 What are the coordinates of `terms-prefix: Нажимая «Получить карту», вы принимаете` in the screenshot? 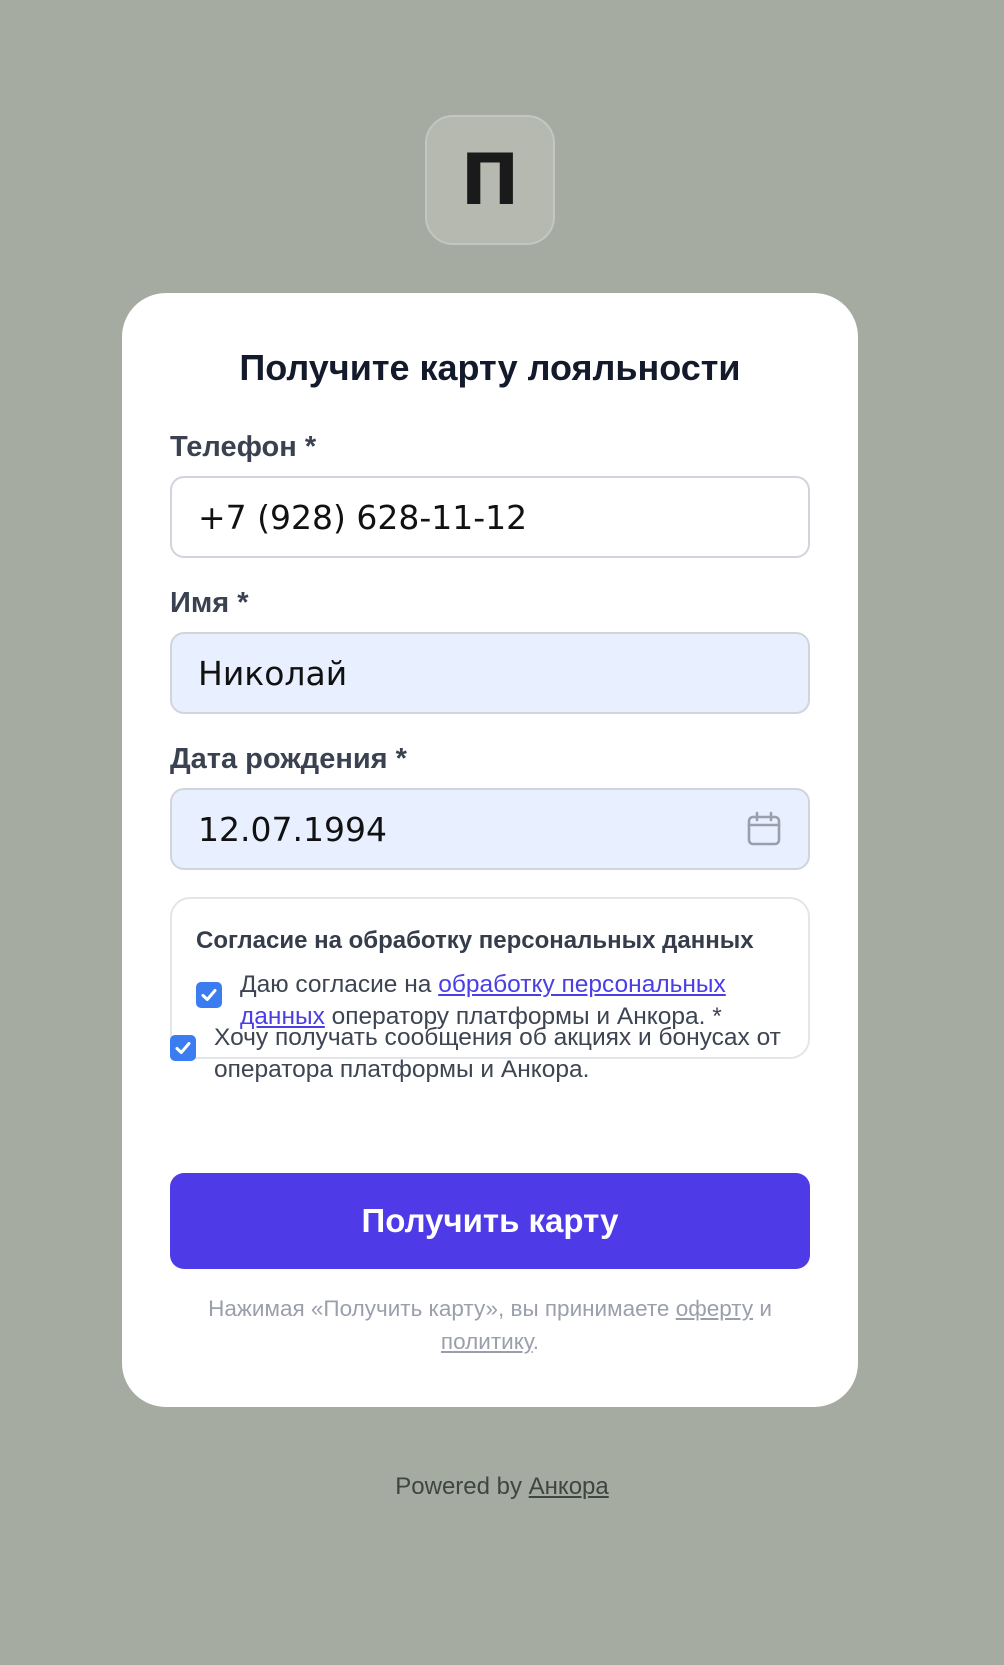 It's located at (442, 1308).